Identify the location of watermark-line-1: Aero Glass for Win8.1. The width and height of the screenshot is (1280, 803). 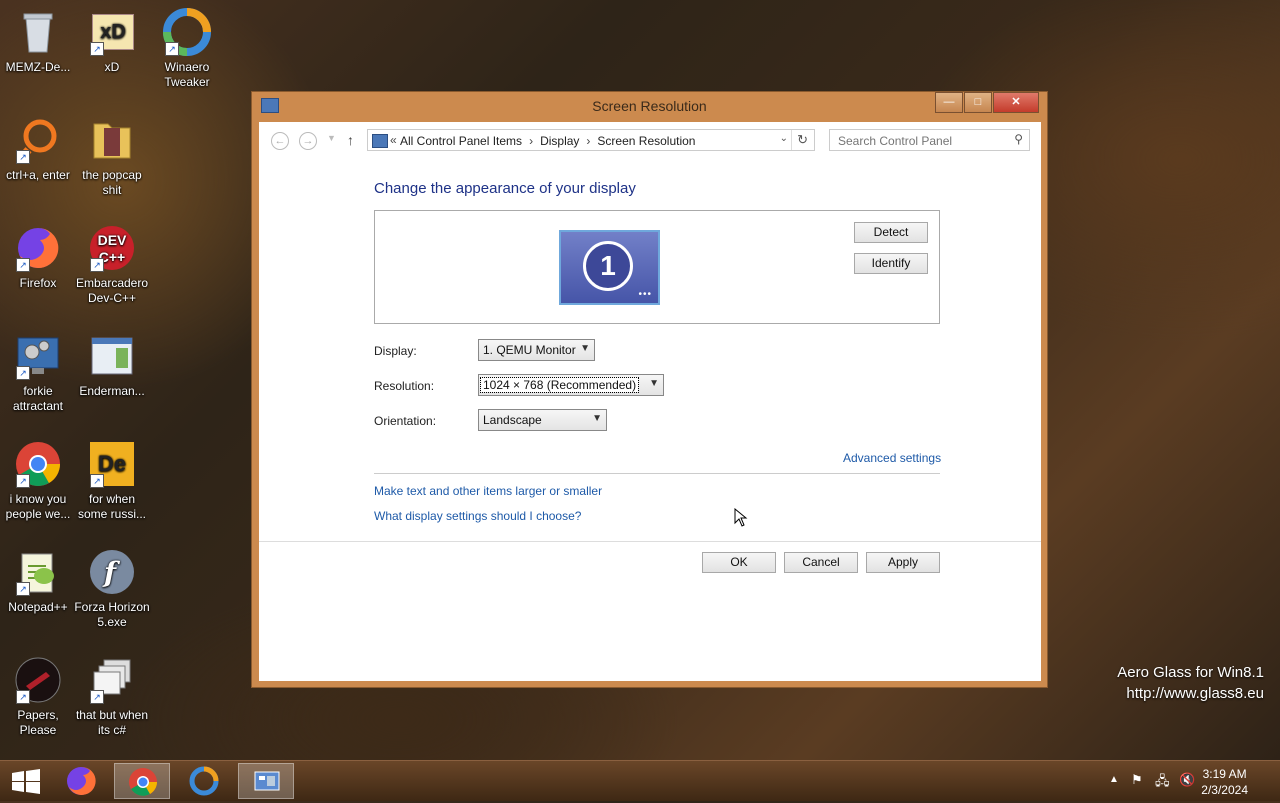
(1190, 672).